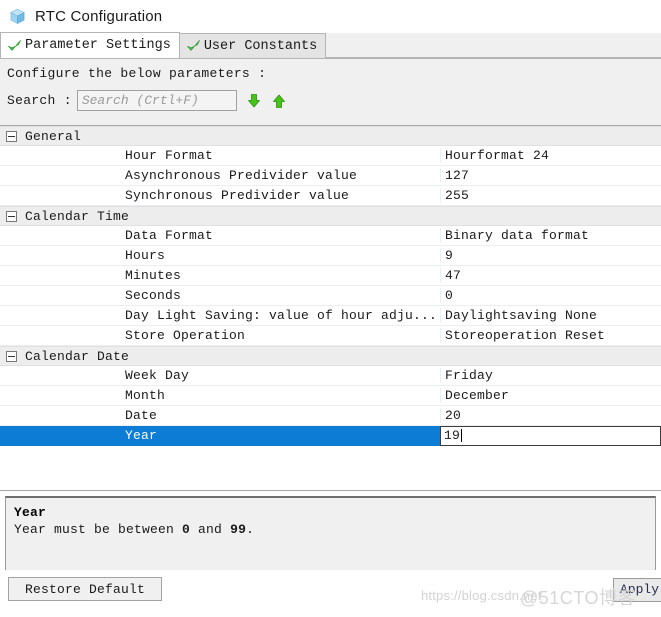  Describe the element at coordinates (462, 435) in the screenshot. I see `text-cursor` at that location.